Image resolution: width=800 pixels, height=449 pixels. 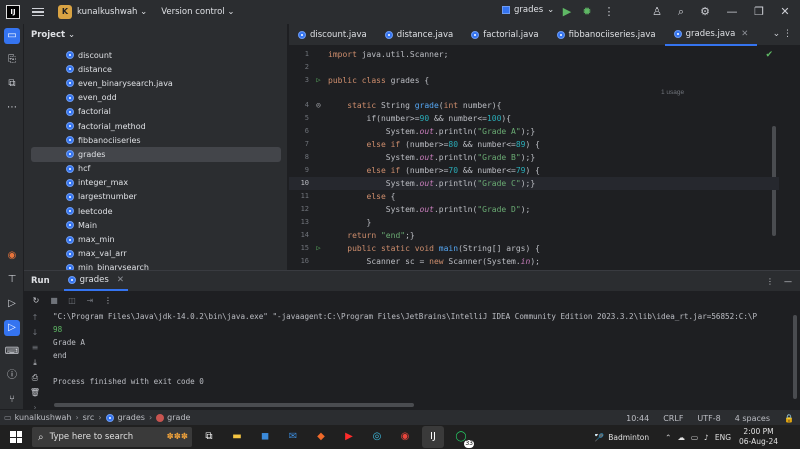 What do you see at coordinates (35, 380) in the screenshot?
I see `print-icon: ⎙` at bounding box center [35, 380].